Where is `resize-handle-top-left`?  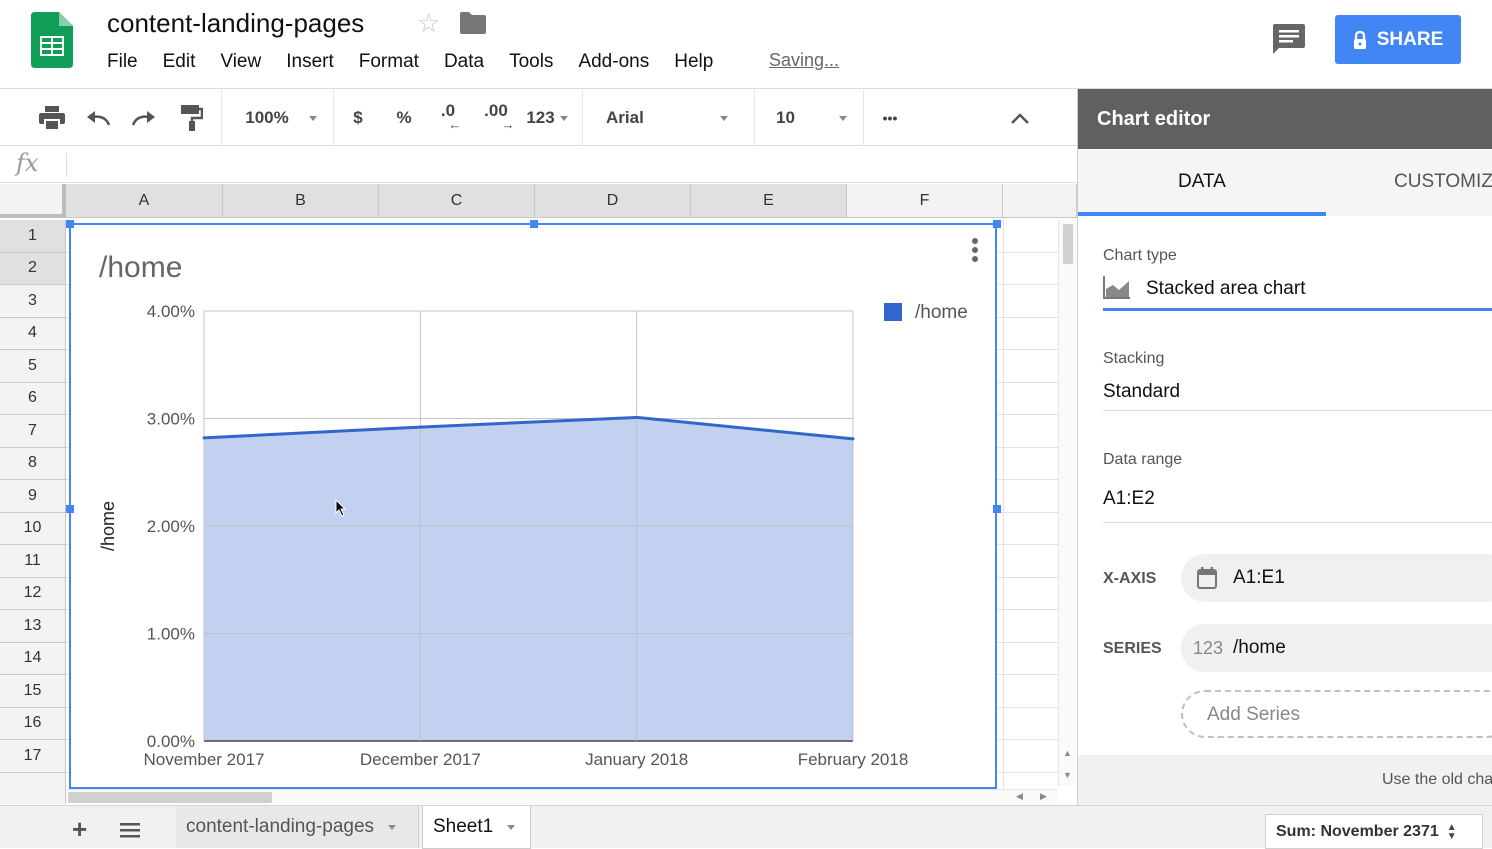
resize-handle-top-left is located at coordinates (70, 224).